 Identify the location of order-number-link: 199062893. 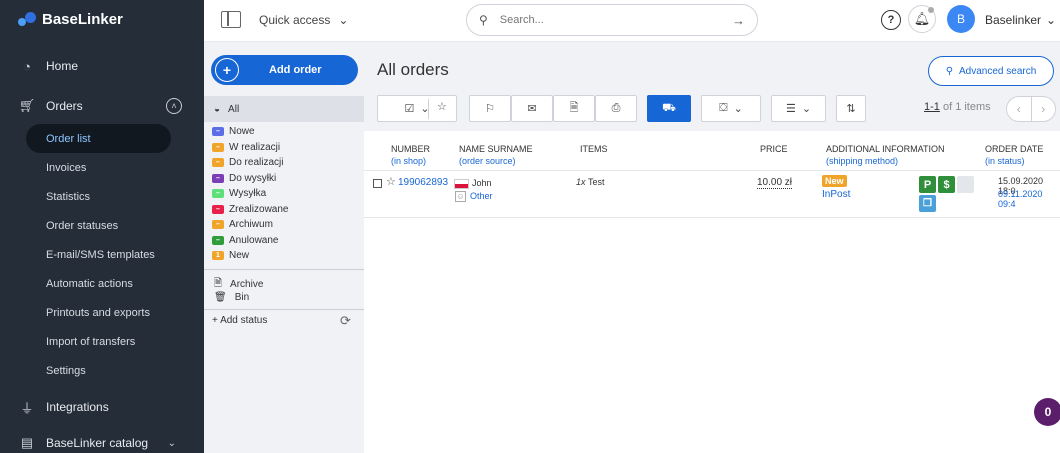
(423, 182).